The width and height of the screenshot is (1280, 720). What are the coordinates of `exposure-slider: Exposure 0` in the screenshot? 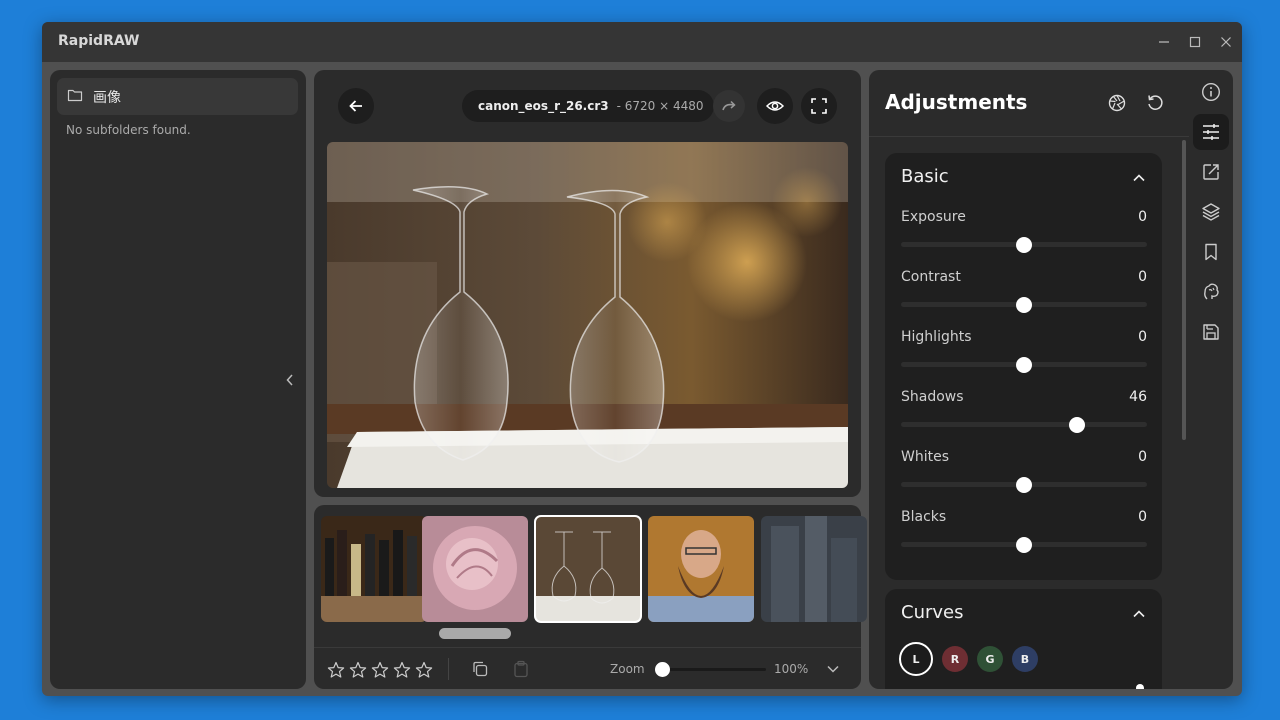 It's located at (1024, 234).